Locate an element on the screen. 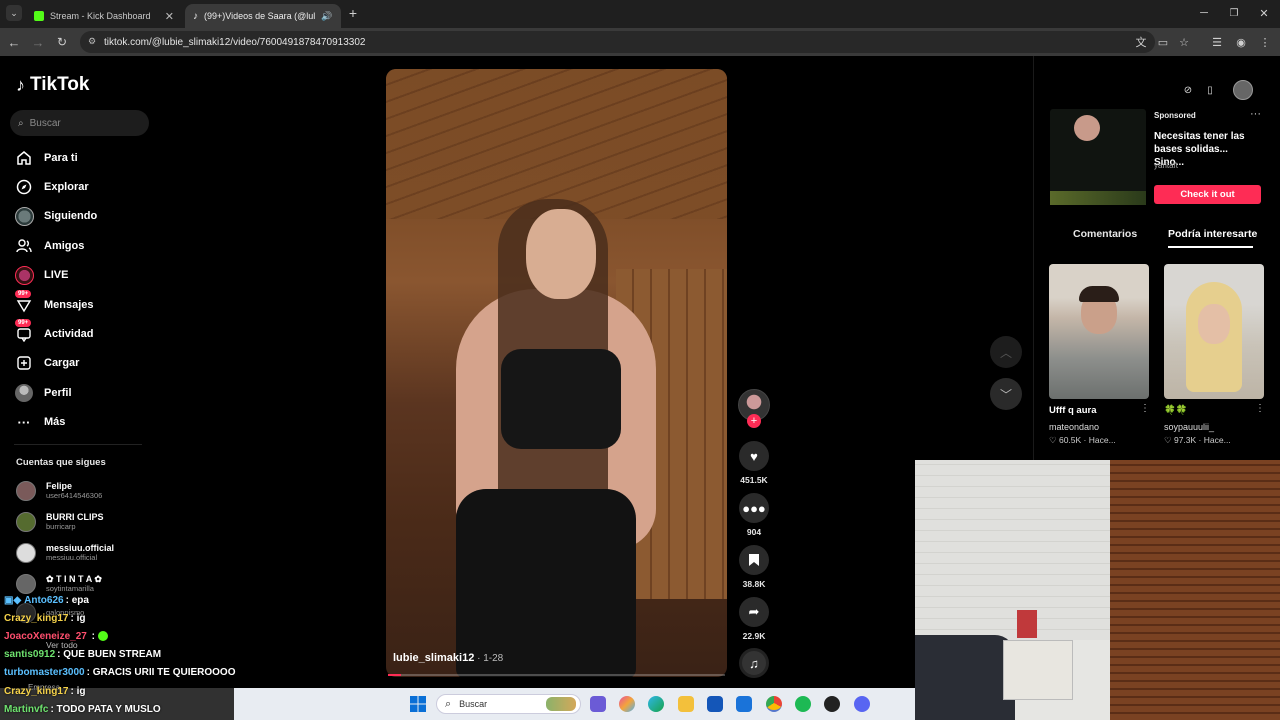 The height and width of the screenshot is (720, 1280). check-it-out-button: Check it out is located at coordinates (1207, 194).